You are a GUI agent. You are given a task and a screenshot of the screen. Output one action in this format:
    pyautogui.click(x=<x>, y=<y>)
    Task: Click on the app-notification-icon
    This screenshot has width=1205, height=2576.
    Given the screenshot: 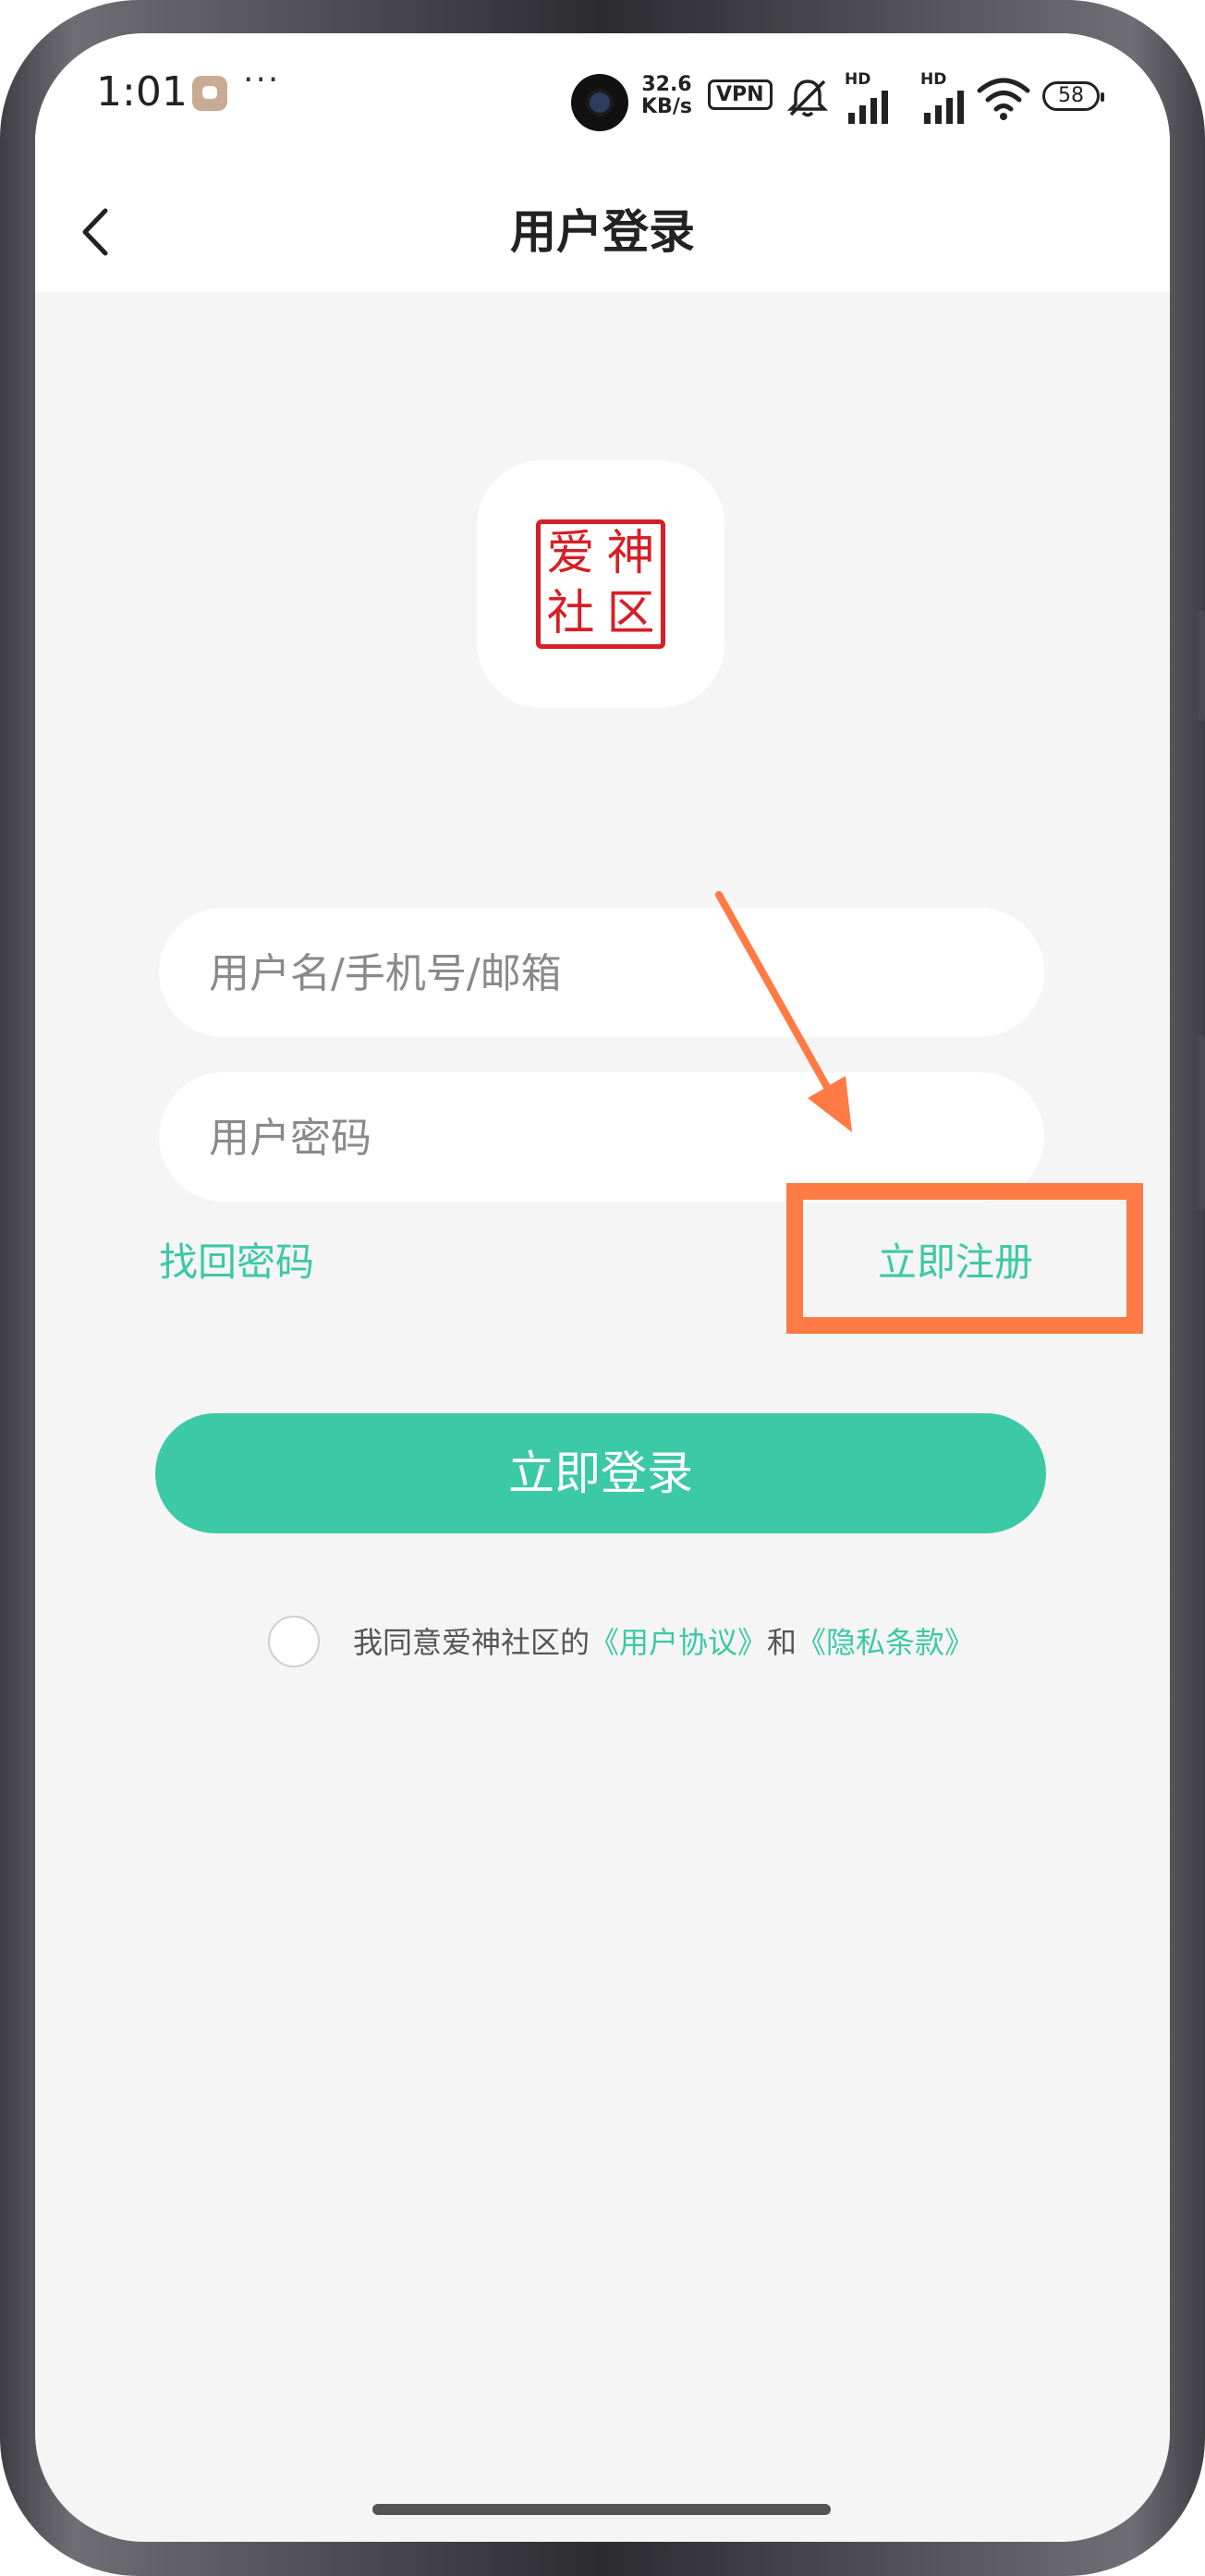 What is the action you would take?
    pyautogui.click(x=209, y=93)
    